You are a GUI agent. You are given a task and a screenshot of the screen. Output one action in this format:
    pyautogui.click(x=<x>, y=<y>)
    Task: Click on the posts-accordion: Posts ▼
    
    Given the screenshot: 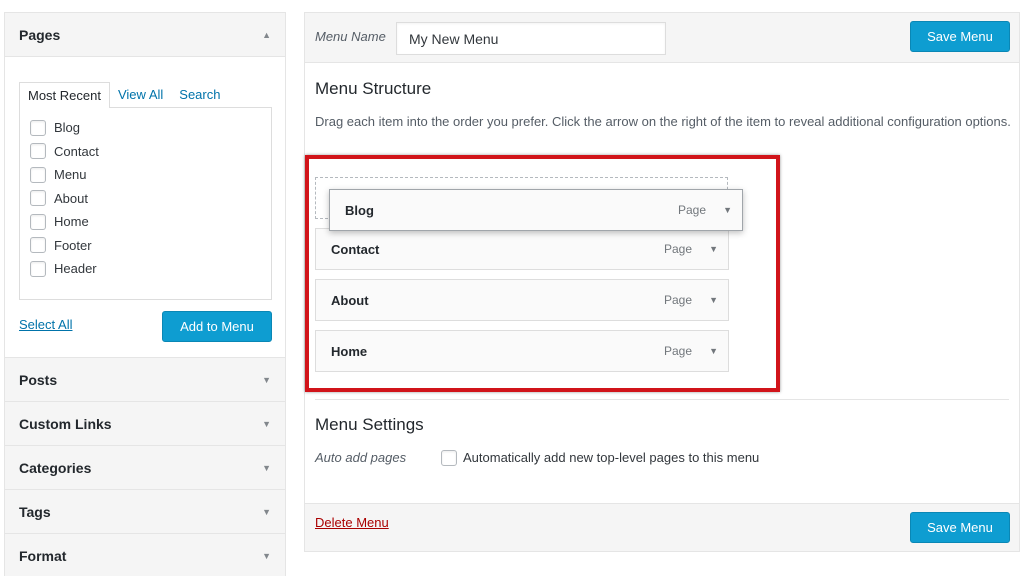 What is the action you would take?
    pyautogui.click(x=145, y=380)
    